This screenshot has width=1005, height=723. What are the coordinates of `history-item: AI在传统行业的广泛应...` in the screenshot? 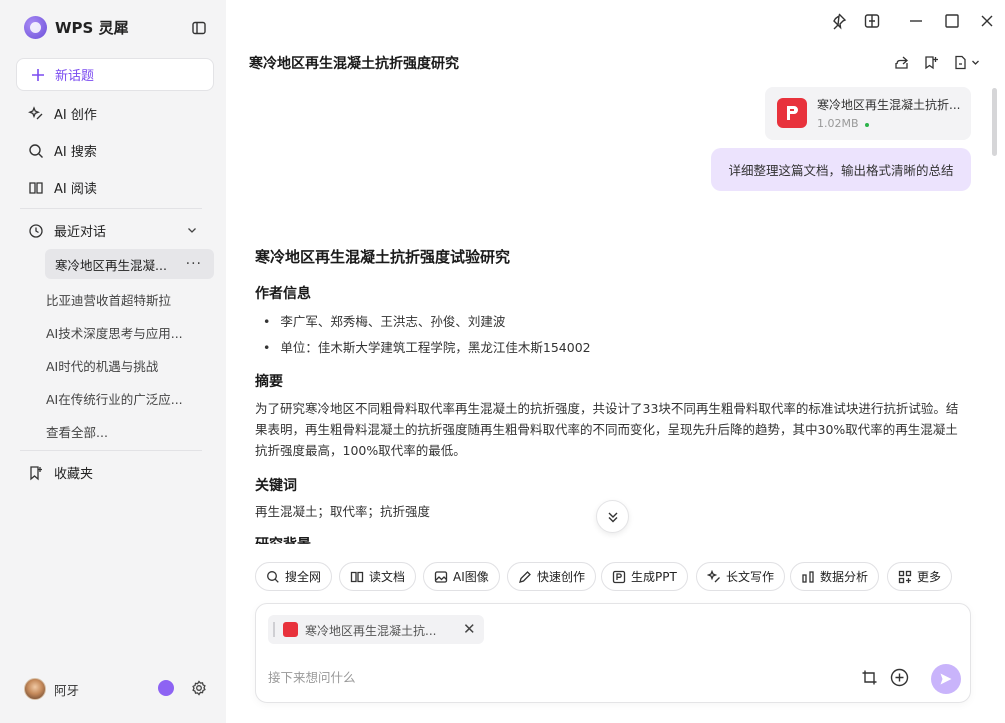 It's located at (114, 398).